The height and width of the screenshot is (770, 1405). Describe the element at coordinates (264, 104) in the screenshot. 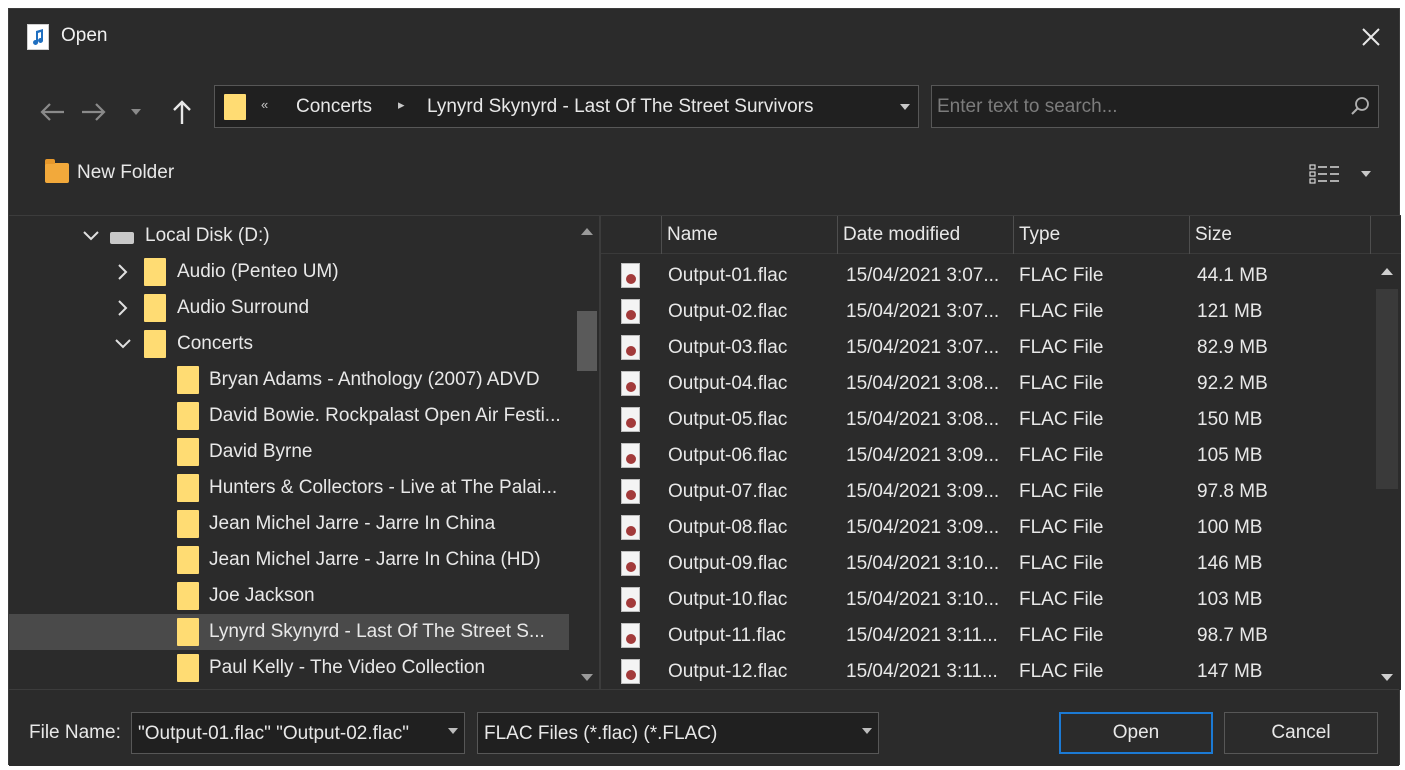

I see `breadcrumb-overflow: «` at that location.